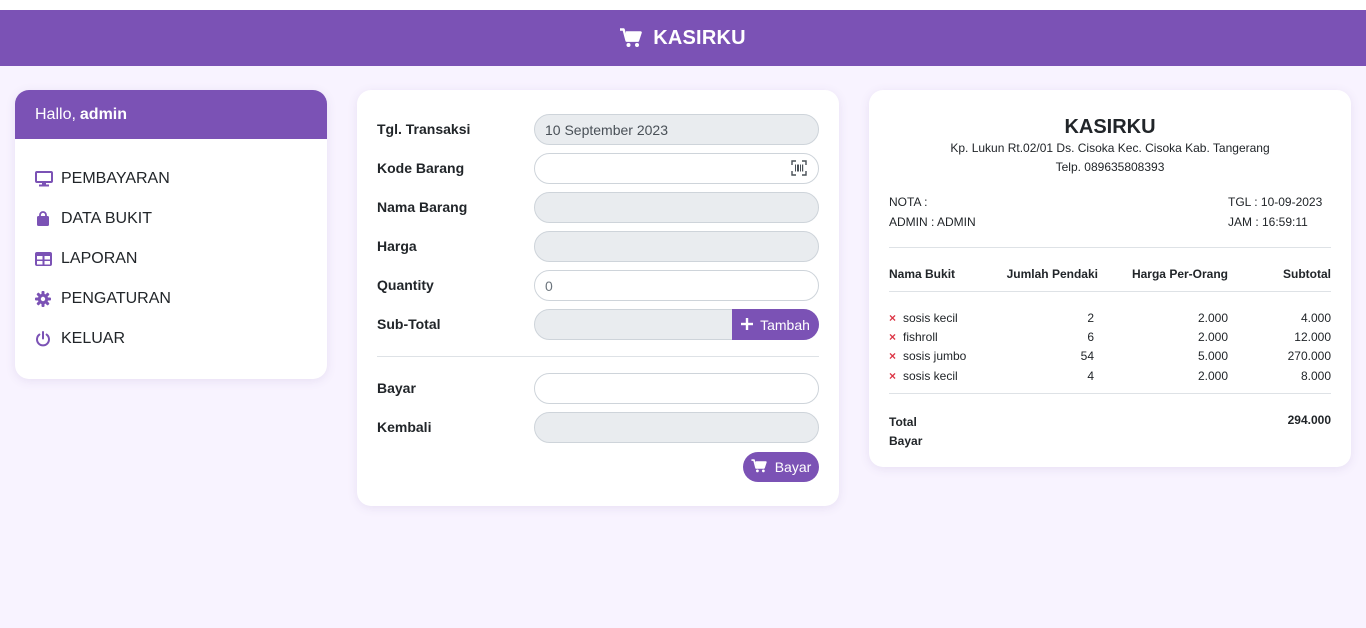 The image size is (1366, 628). What do you see at coordinates (799, 170) in the screenshot?
I see `barcode-scan-icon` at bounding box center [799, 170].